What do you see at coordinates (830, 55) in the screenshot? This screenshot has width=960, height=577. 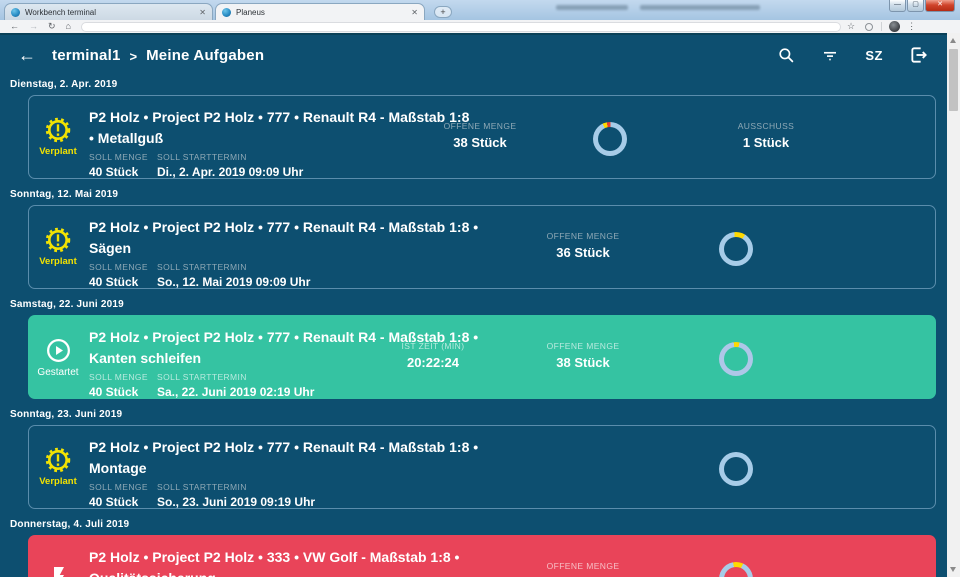 I see `filter-icon` at bounding box center [830, 55].